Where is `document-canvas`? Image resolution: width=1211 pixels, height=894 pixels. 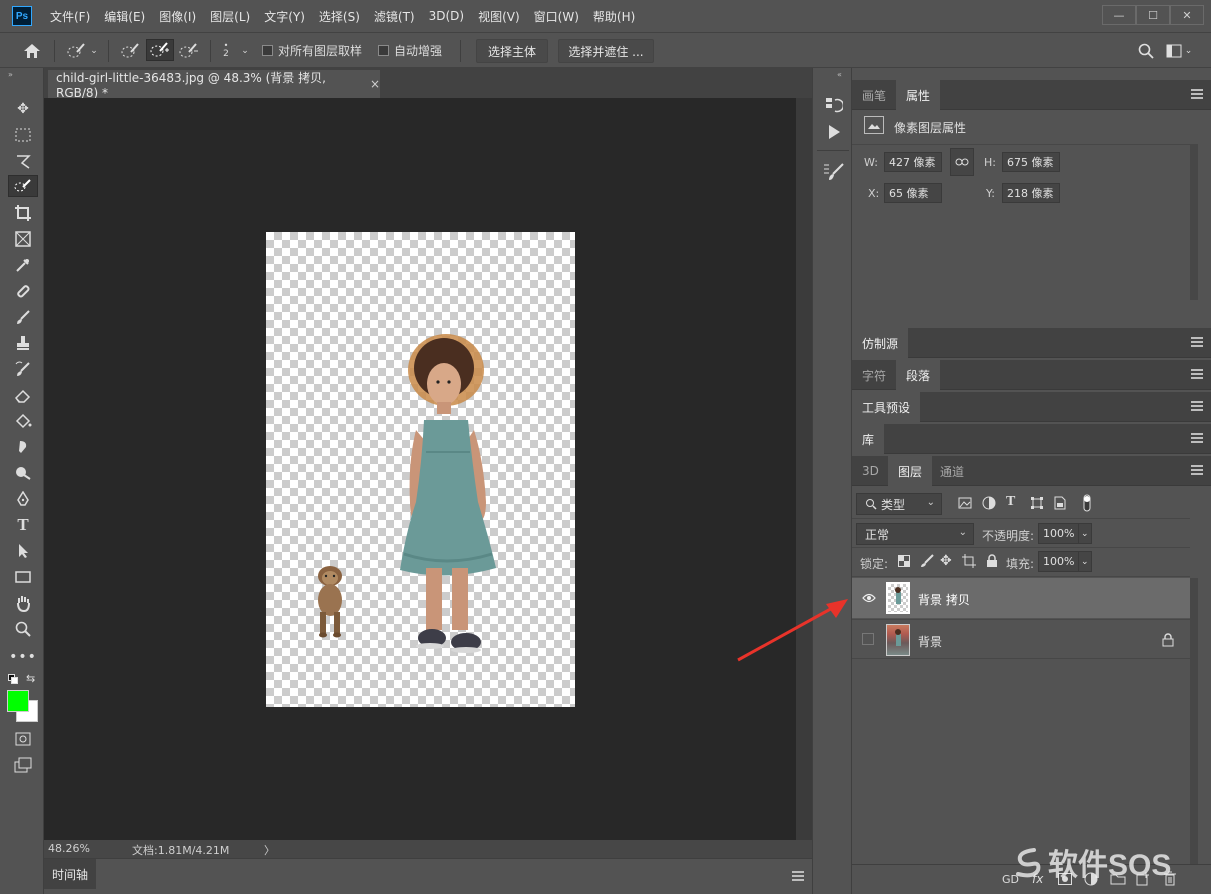
document-canvas is located at coordinates (420, 469).